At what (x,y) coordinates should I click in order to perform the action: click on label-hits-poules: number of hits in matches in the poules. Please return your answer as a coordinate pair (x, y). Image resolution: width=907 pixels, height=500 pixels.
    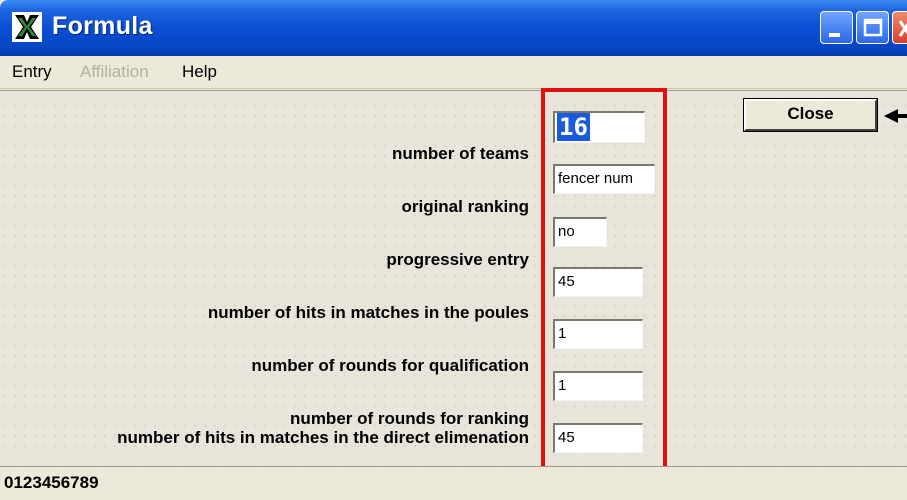
    Looking at the image, I should click on (368, 312).